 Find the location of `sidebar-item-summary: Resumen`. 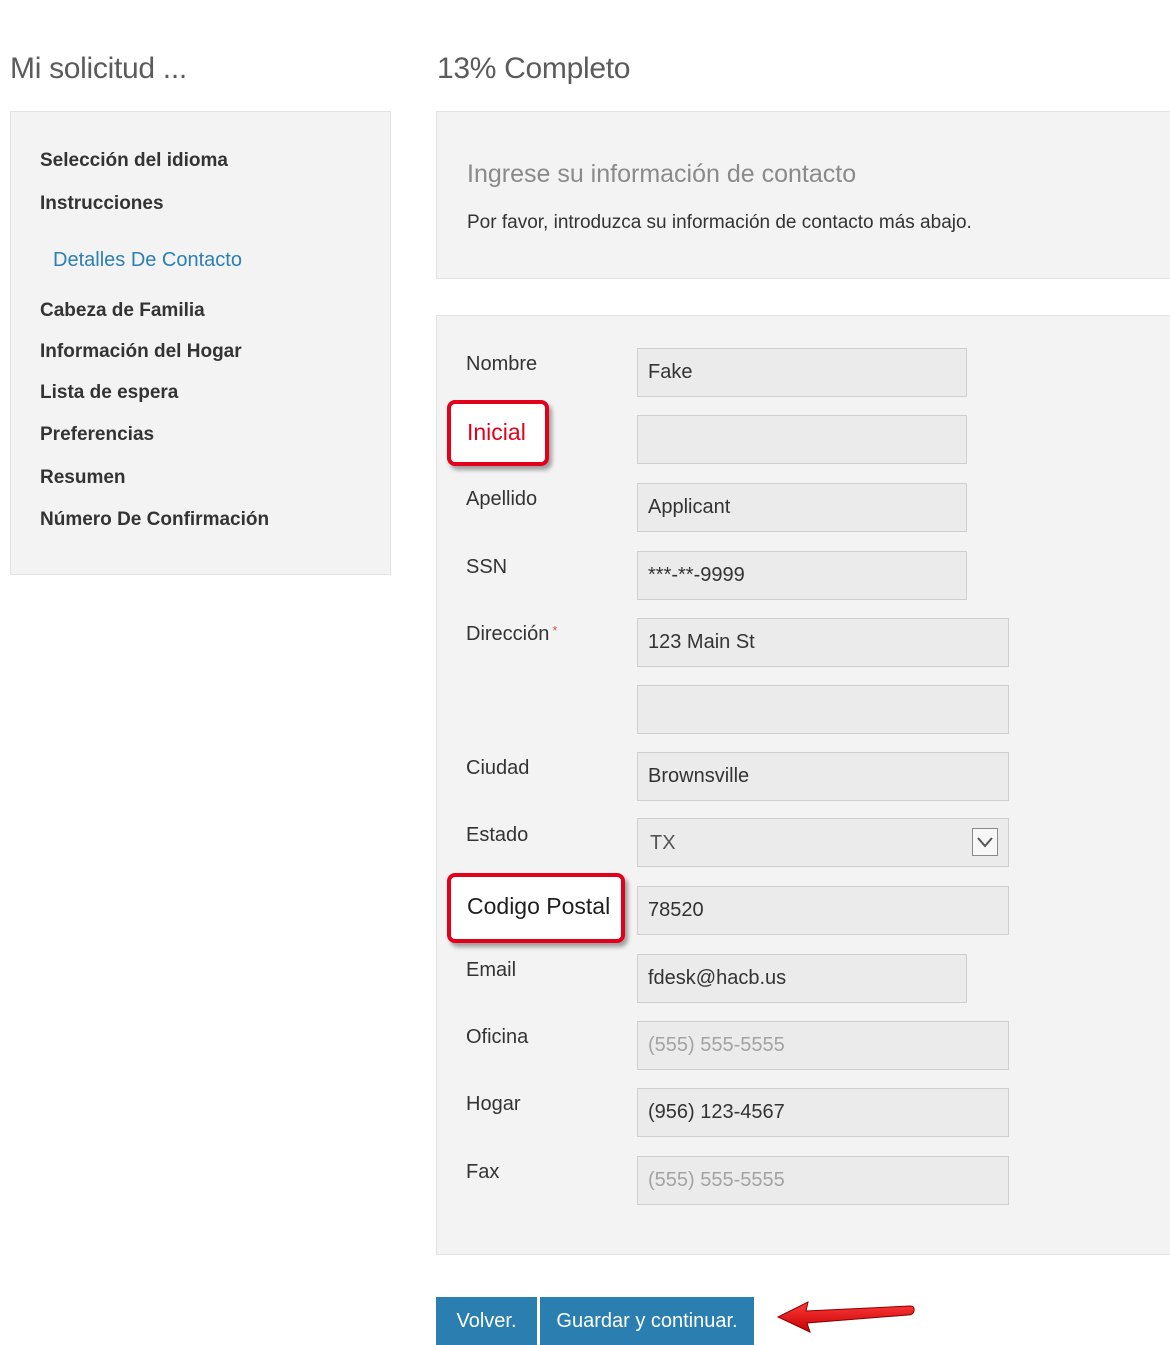

sidebar-item-summary: Resumen is located at coordinates (83, 478).